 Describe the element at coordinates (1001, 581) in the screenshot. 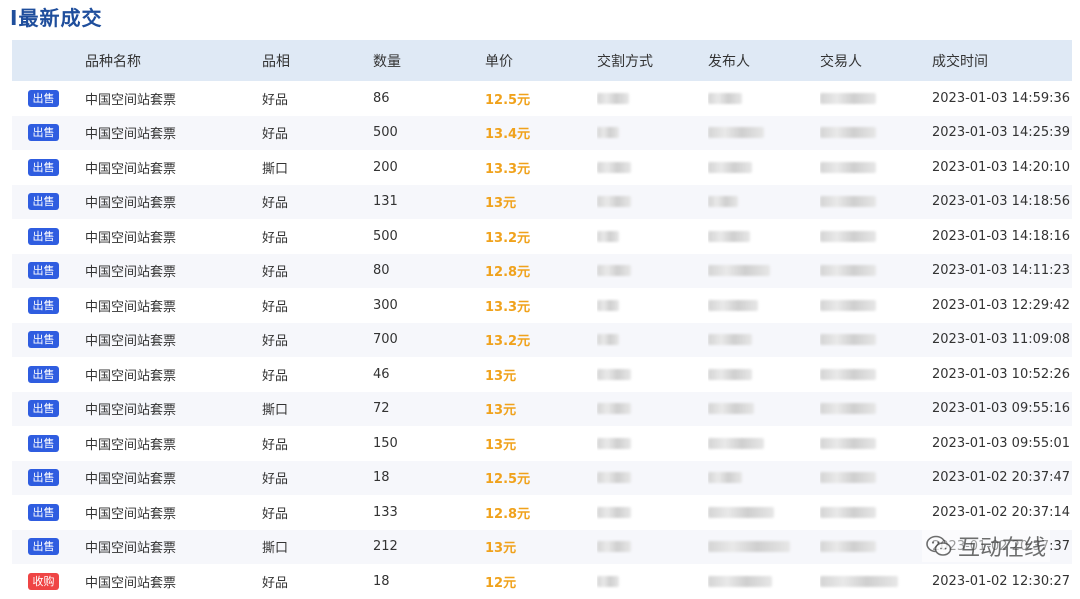

I see `trade-time: 2023-01-02 12:30:27` at that location.